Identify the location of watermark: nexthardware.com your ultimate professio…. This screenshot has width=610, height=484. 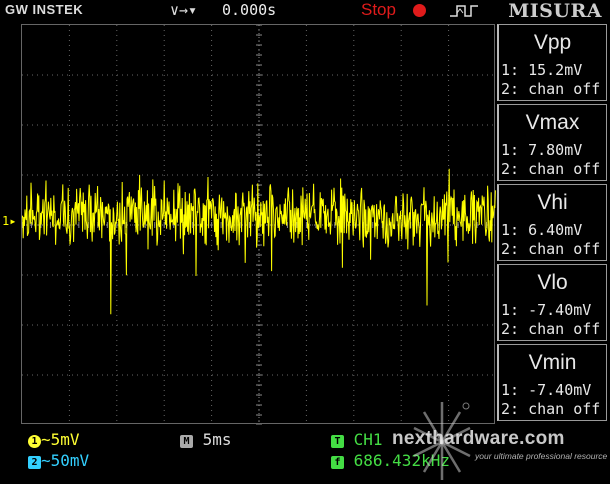
(501, 441).